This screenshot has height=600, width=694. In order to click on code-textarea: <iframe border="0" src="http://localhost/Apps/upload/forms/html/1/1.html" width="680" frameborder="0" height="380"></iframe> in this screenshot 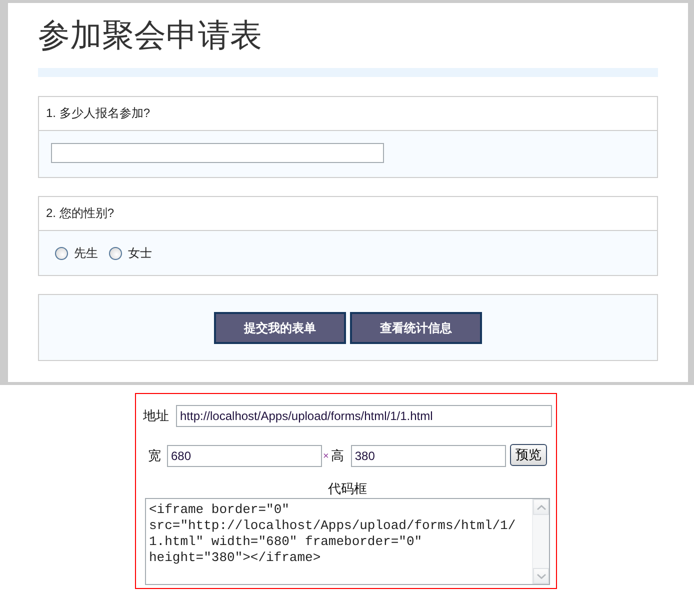, I will do `click(347, 541)`.